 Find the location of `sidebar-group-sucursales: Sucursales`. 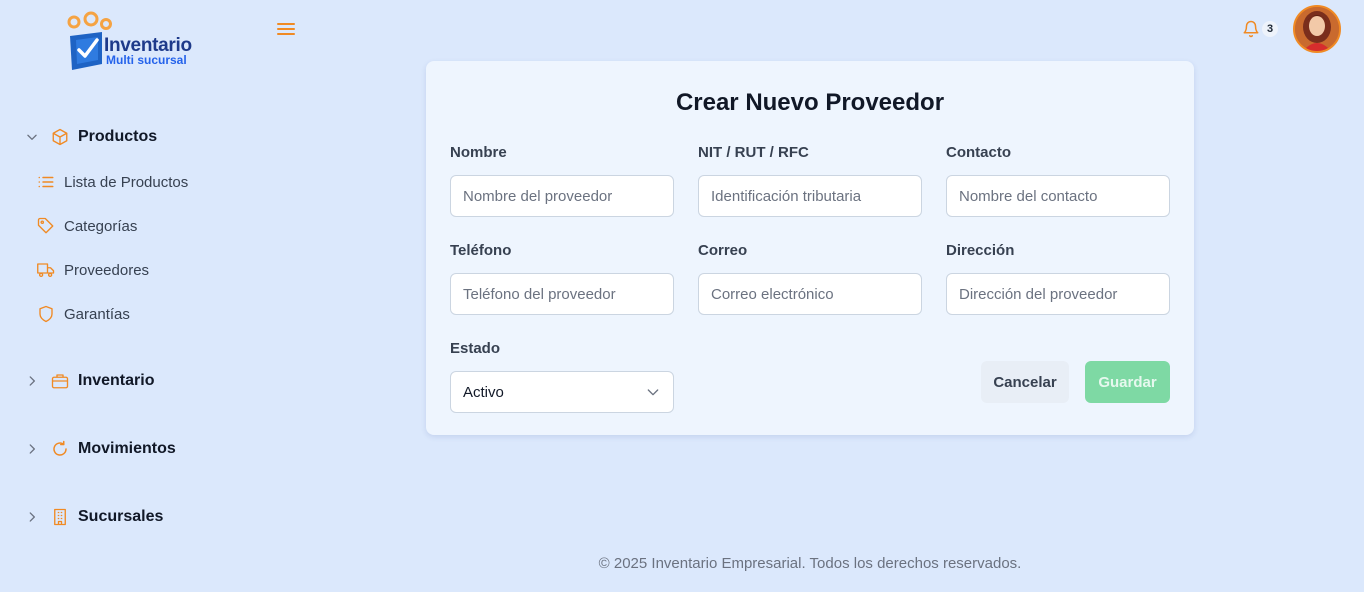

sidebar-group-sucursales: Sucursales is located at coordinates (93, 517).